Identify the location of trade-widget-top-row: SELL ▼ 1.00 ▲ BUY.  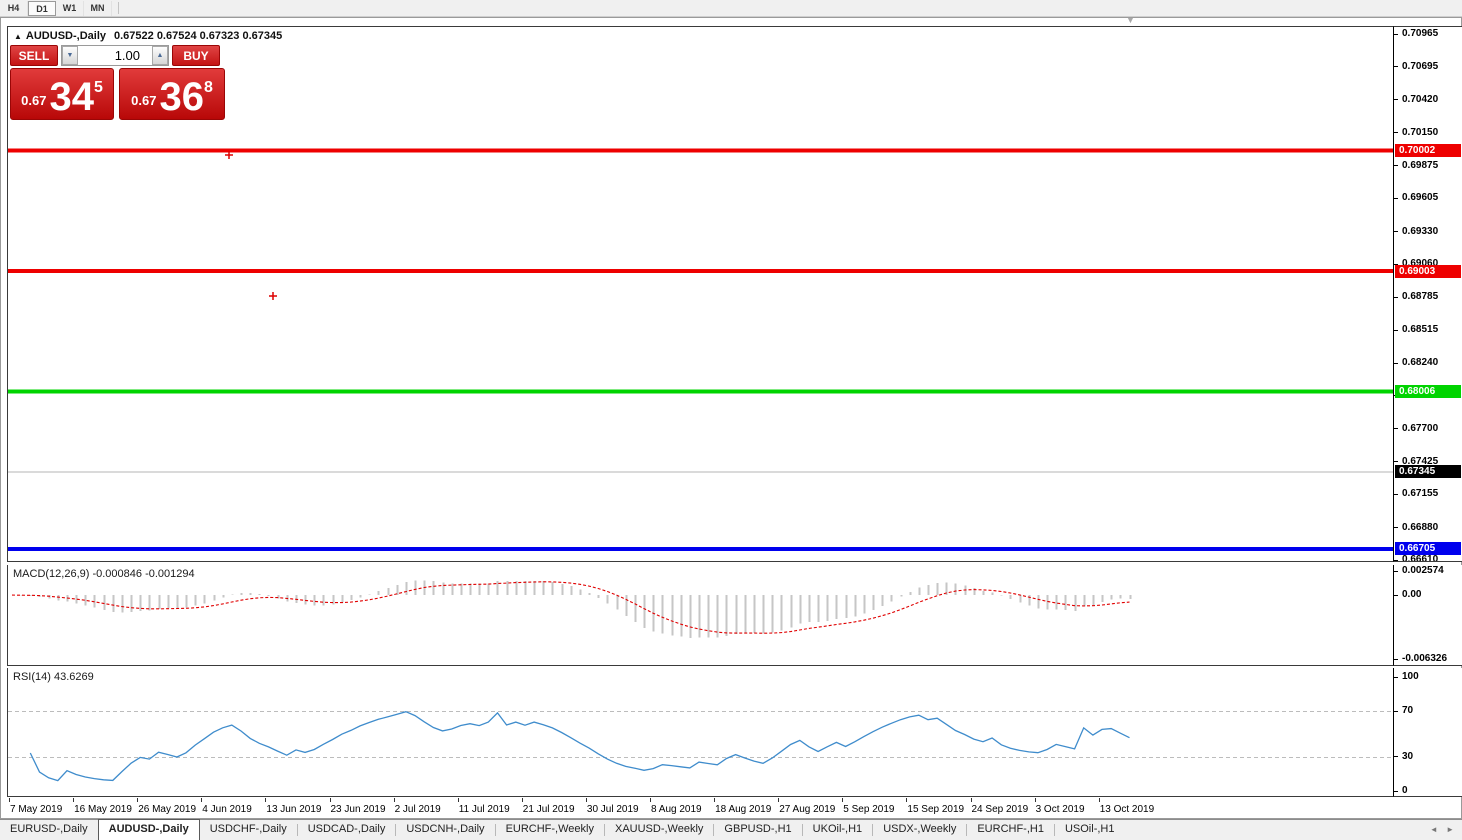
(118, 55).